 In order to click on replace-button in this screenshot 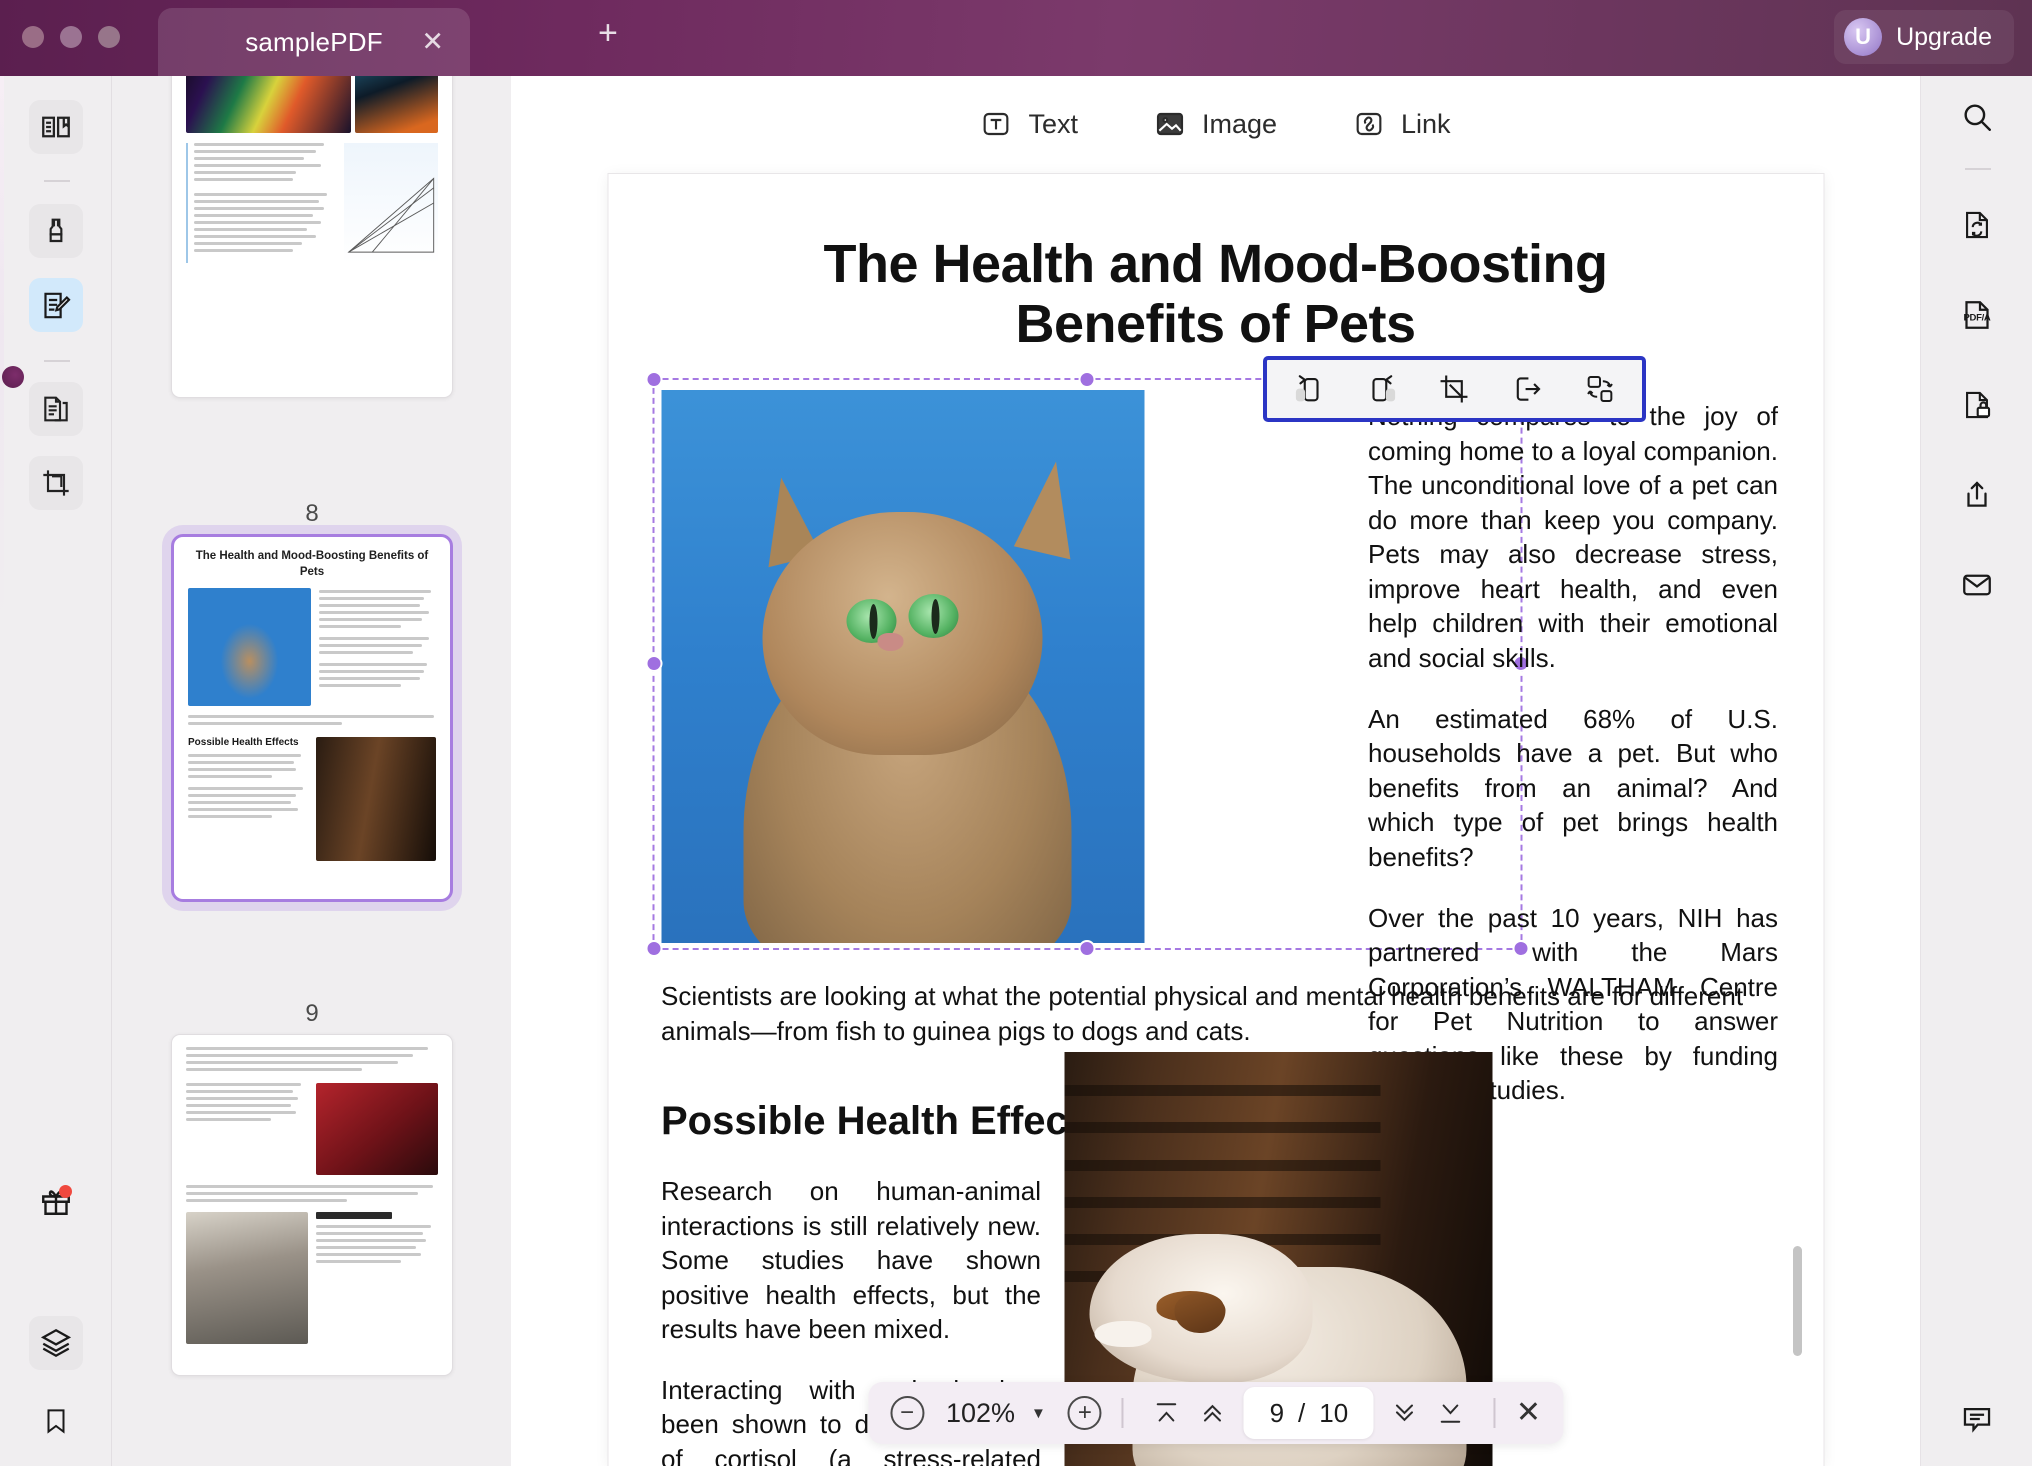, I will do `click(1600, 389)`.